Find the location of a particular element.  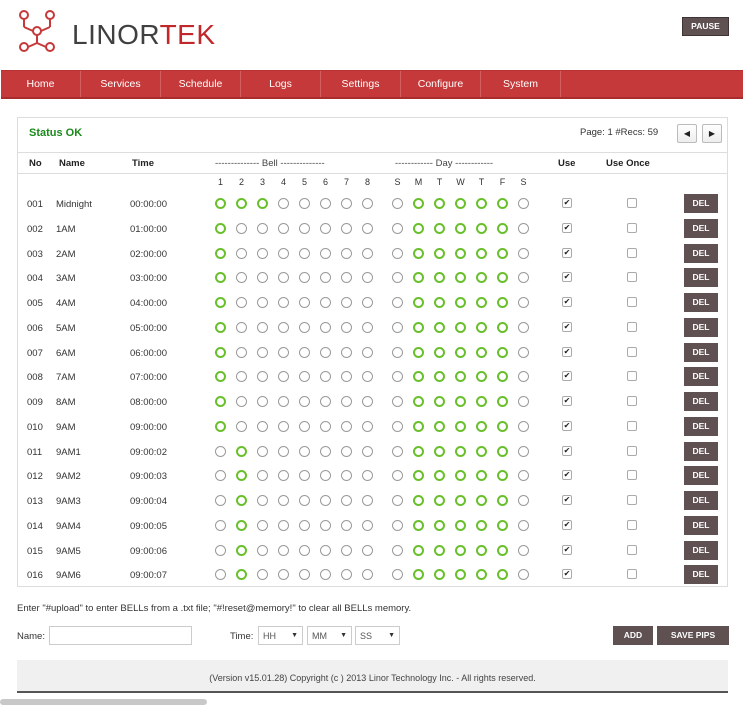

horizontal-scrollbar is located at coordinates (103, 702).